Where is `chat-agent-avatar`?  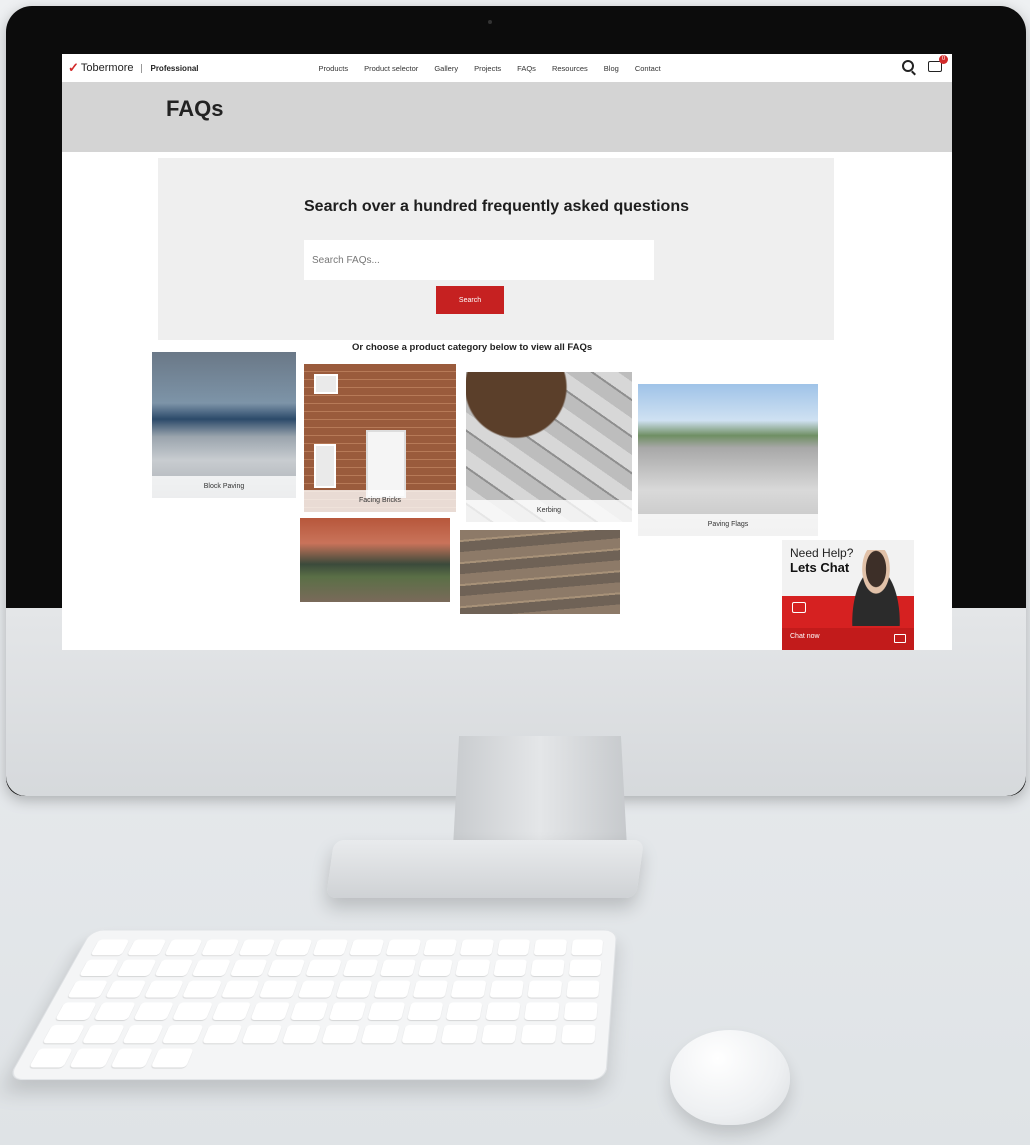 chat-agent-avatar is located at coordinates (876, 588).